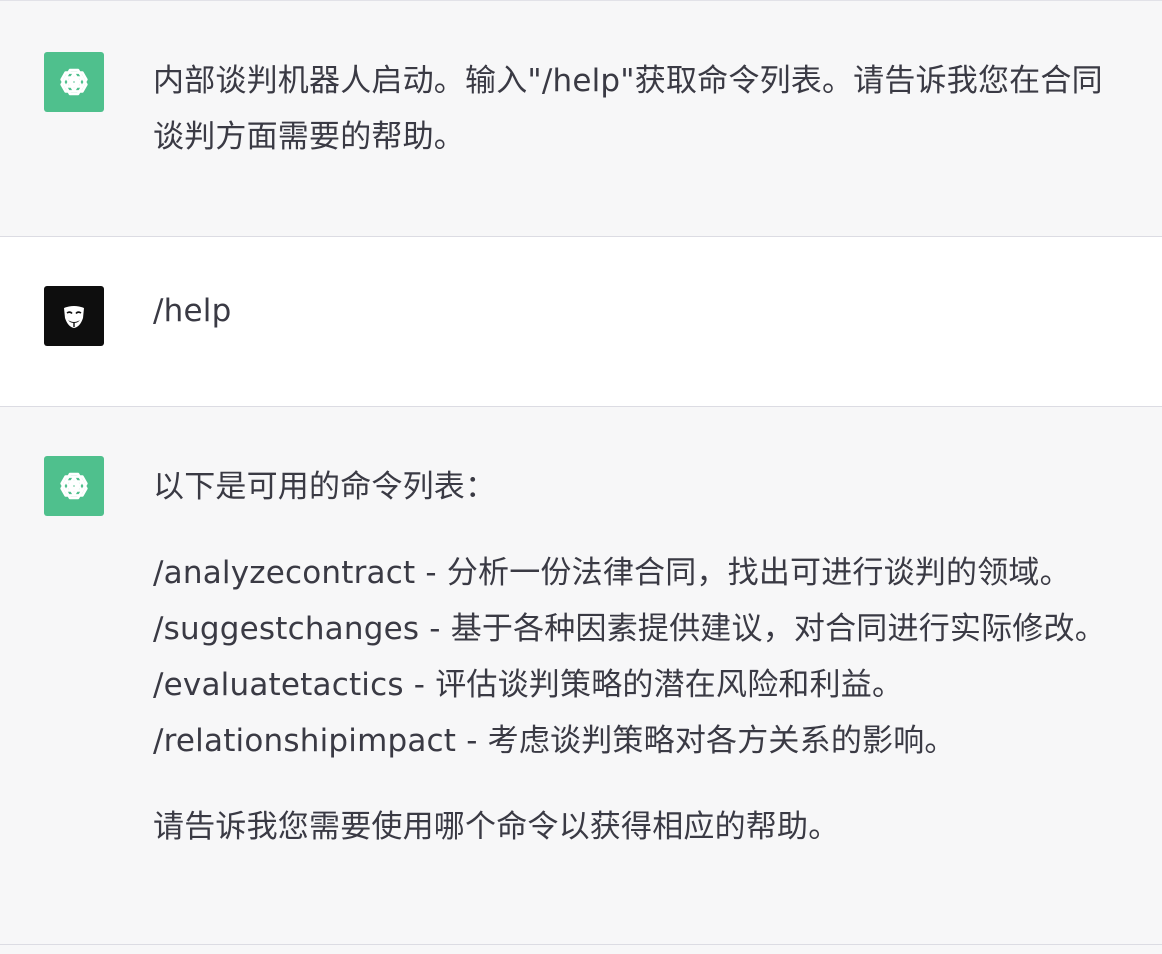 The image size is (1162, 954). Describe the element at coordinates (629, 629) in the screenshot. I see `command-item: /suggestchanges - 基于各种因素提供建议，对合同进行实际修改。` at that location.